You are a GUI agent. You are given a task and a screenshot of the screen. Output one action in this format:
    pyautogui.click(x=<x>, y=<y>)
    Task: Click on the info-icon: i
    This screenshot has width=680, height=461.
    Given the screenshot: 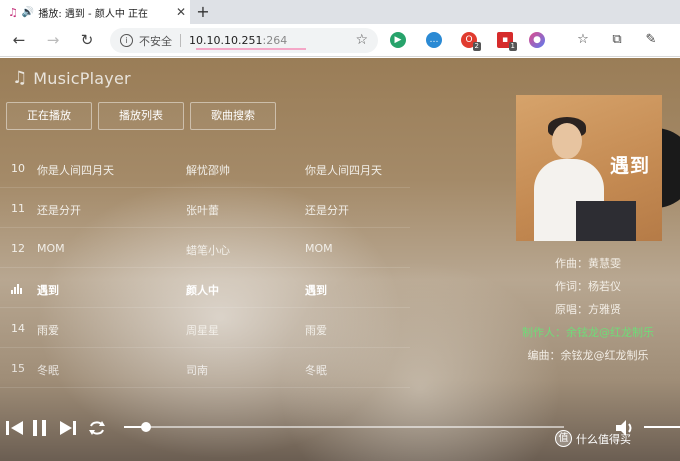 What is the action you would take?
    pyautogui.click(x=126, y=40)
    